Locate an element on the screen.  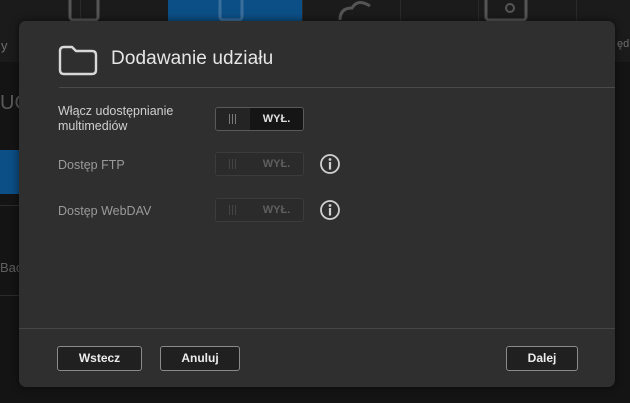
cancel-button: Anuluj is located at coordinates (200, 358).